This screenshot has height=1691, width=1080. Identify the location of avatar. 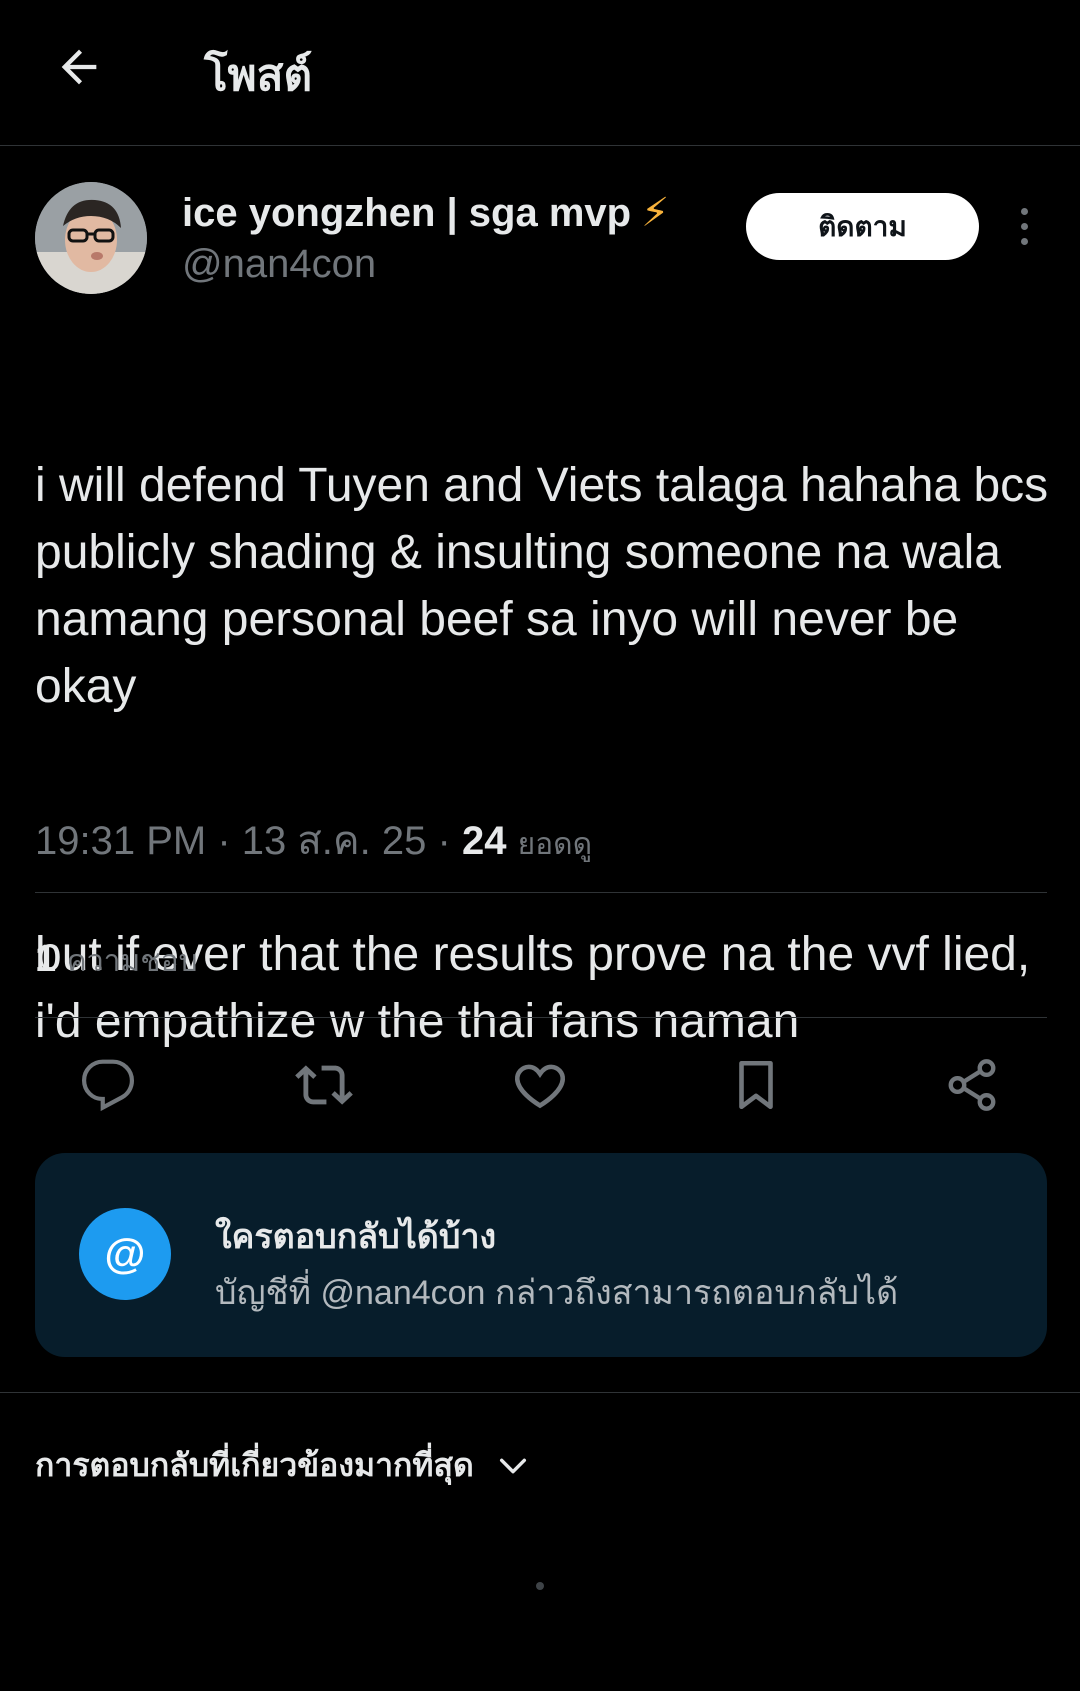
(91, 238).